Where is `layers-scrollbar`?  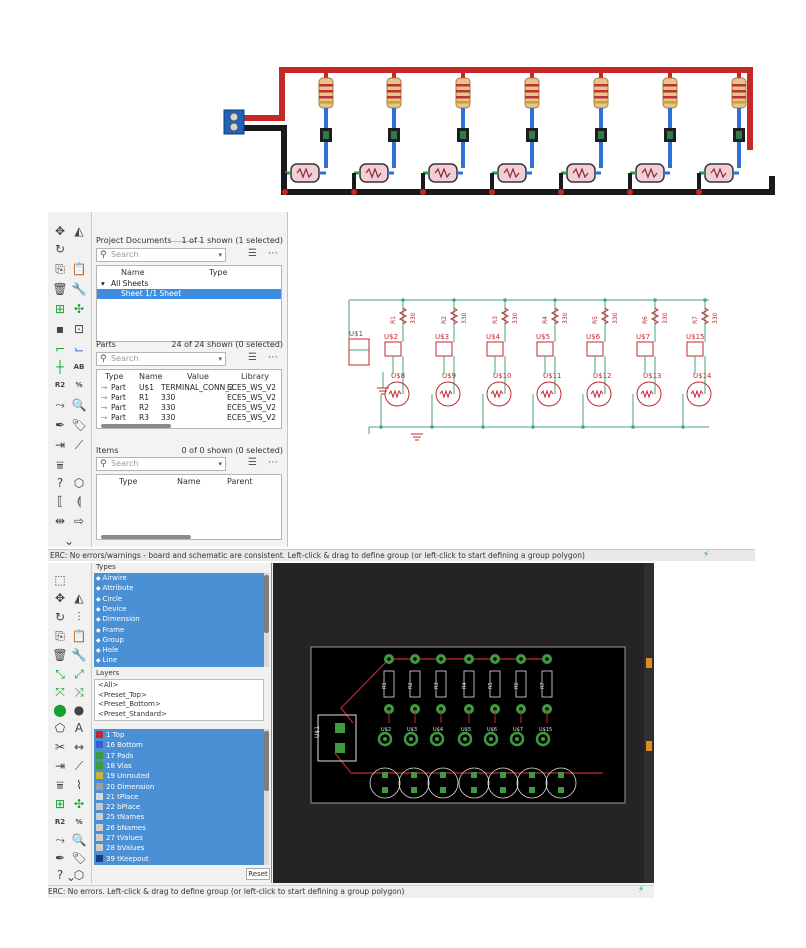
layers-scrollbar is located at coordinates (266, 797).